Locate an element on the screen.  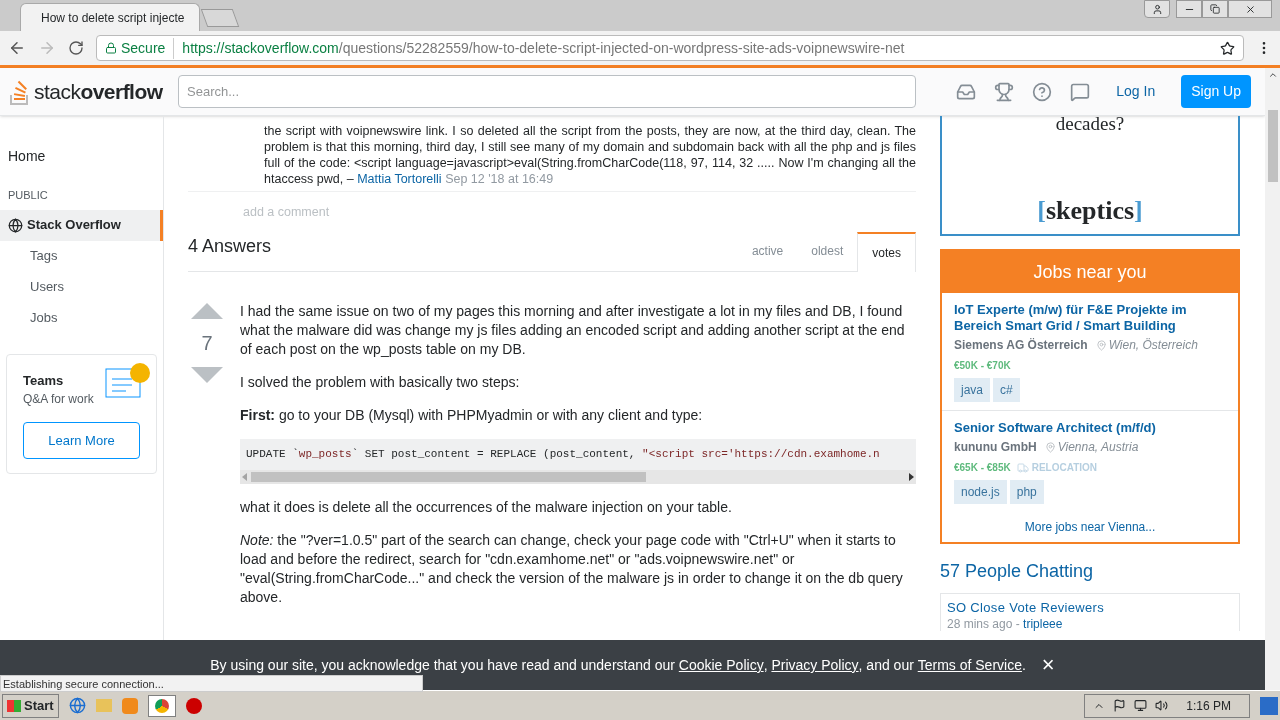
stop-icon is located at coordinates (193, 705).